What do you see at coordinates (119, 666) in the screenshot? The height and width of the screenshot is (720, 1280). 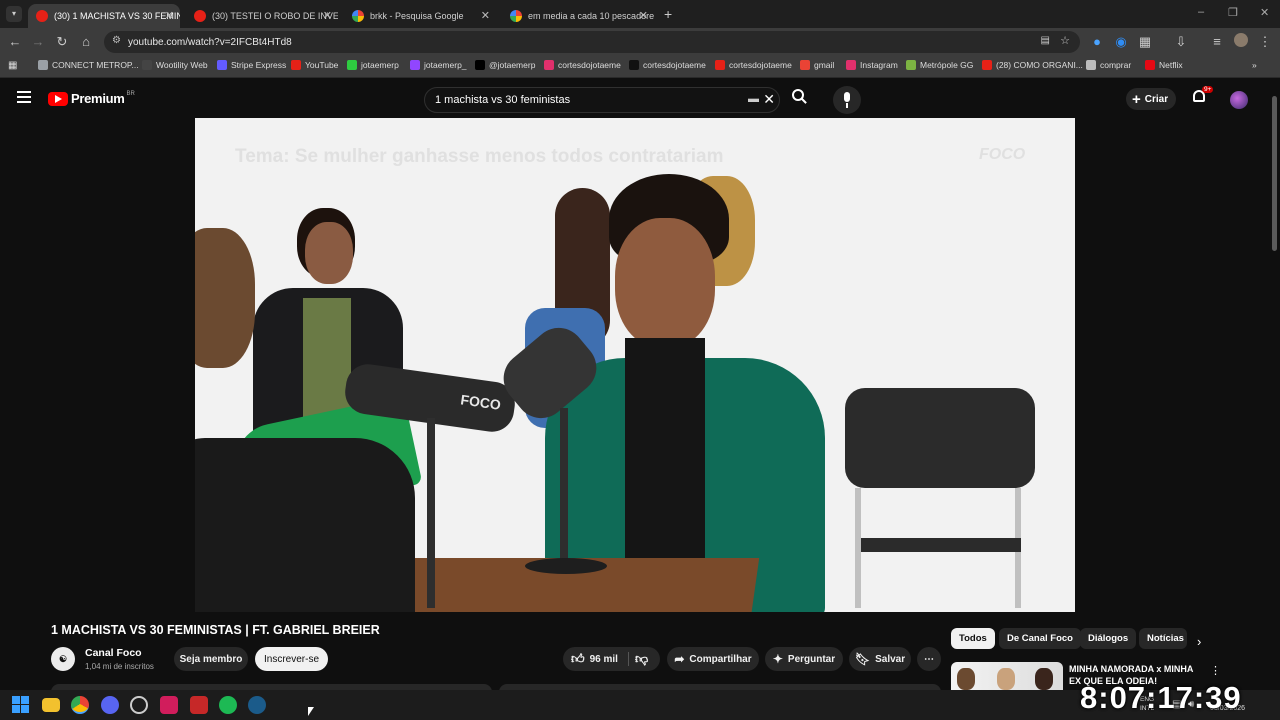 I see `subscriber-count: 1,04 mi de inscritos` at bounding box center [119, 666].